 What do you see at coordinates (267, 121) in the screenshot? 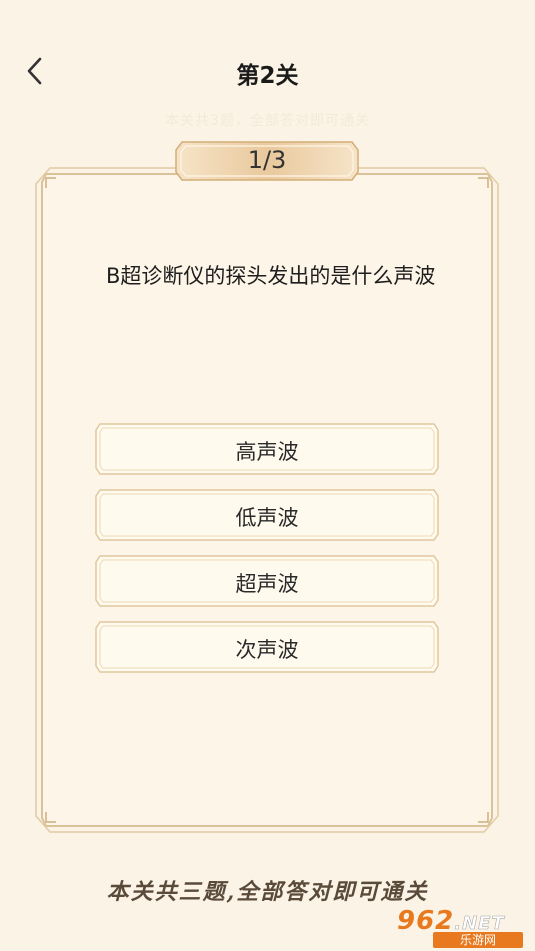
I see `level-subtitle: 本关共3题，全部答对即可通关` at bounding box center [267, 121].